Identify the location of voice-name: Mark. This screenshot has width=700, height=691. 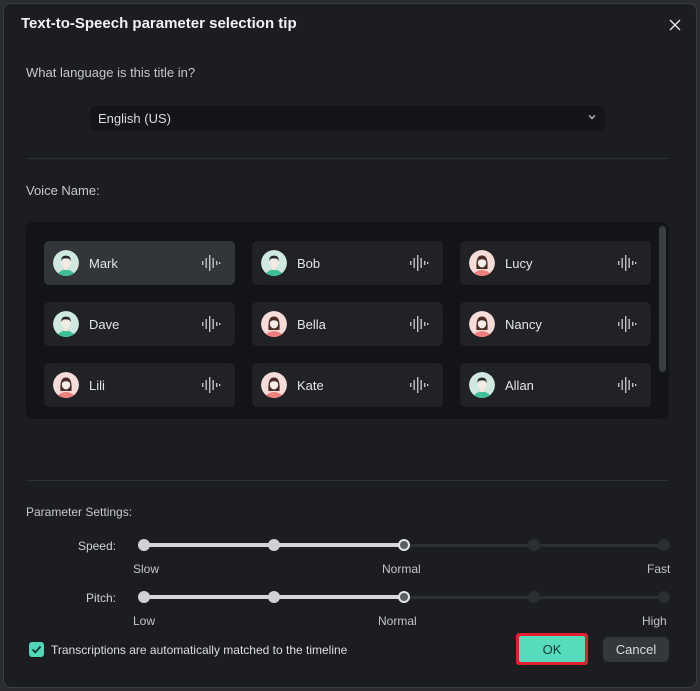
(103, 263).